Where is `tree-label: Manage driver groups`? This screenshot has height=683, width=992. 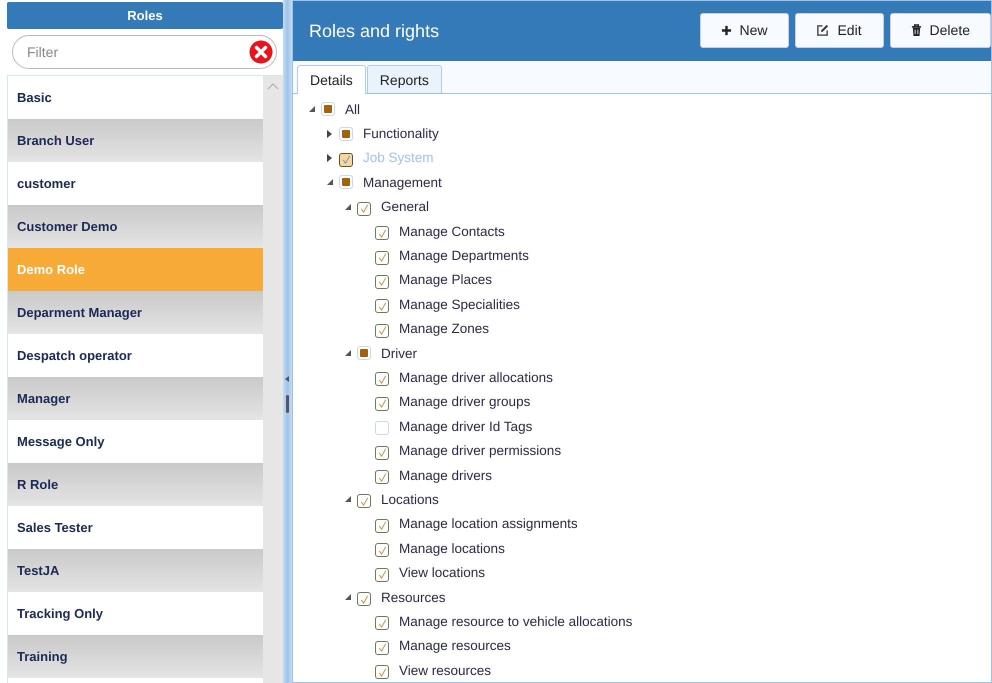 tree-label: Manage driver groups is located at coordinates (464, 402).